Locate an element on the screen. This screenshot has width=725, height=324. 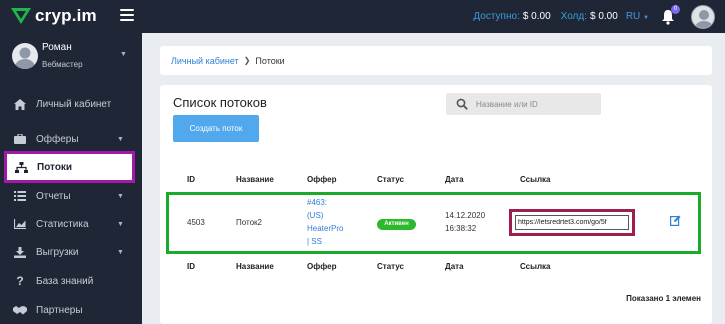
column-footer-name: Название is located at coordinates (255, 266).